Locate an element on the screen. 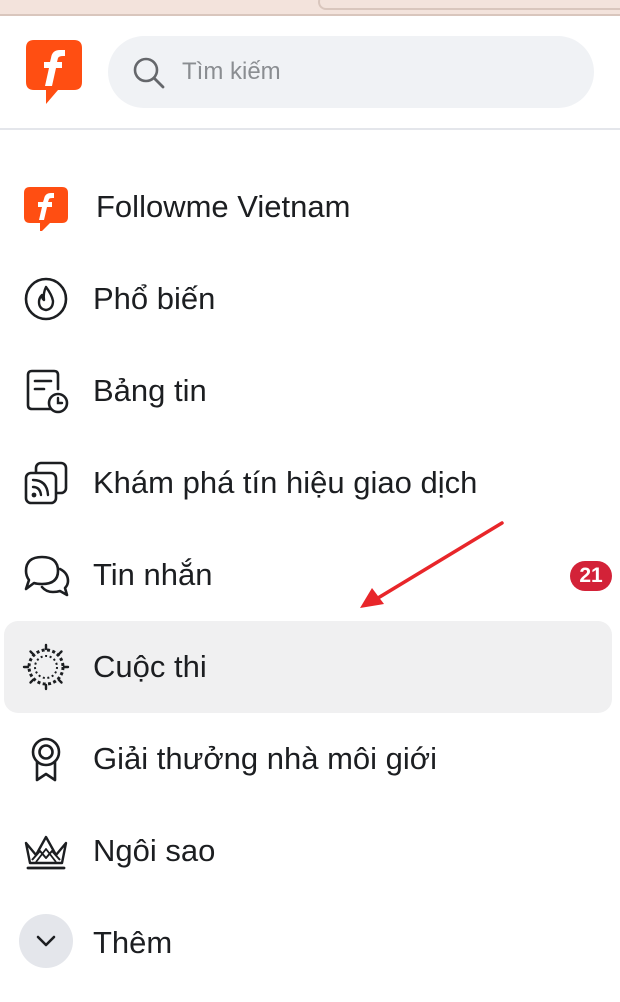 The width and height of the screenshot is (620, 1002). sidebar-item-label: Ngôi sao is located at coordinates (154, 850).